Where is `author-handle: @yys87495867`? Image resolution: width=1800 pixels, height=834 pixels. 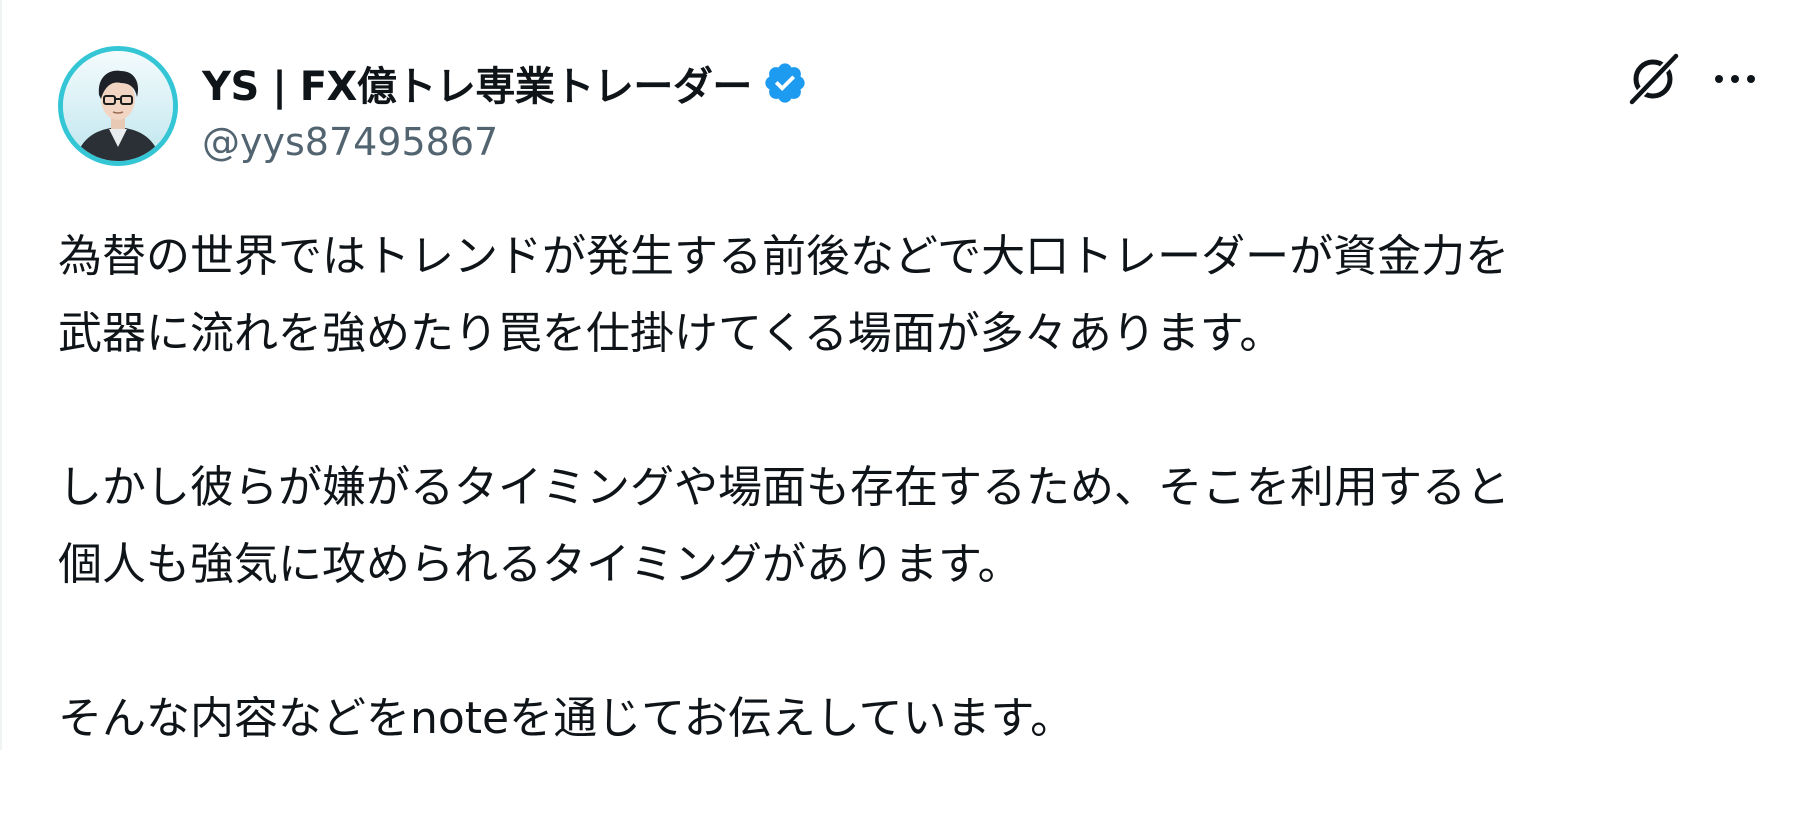 author-handle: @yys87495867 is located at coordinates (350, 142).